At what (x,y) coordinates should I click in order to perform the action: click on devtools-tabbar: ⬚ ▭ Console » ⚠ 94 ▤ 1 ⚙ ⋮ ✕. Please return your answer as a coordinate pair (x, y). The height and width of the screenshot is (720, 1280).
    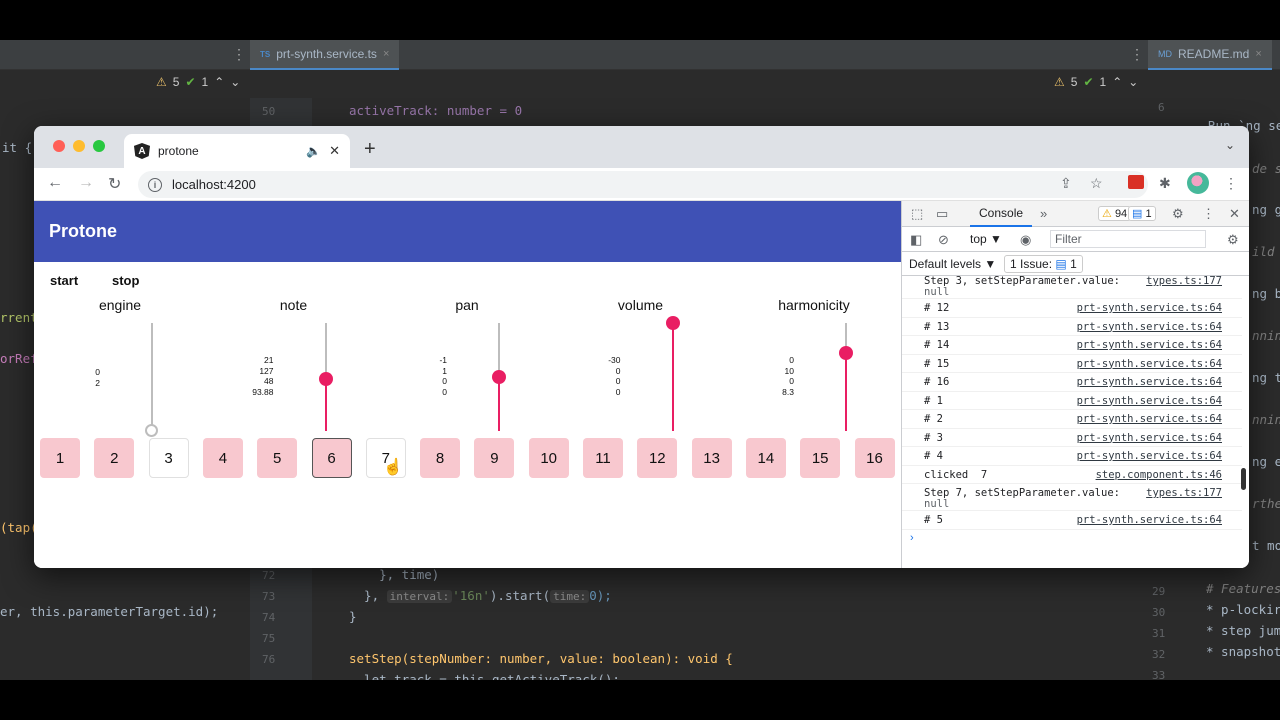
    Looking at the image, I should click on (1075, 214).